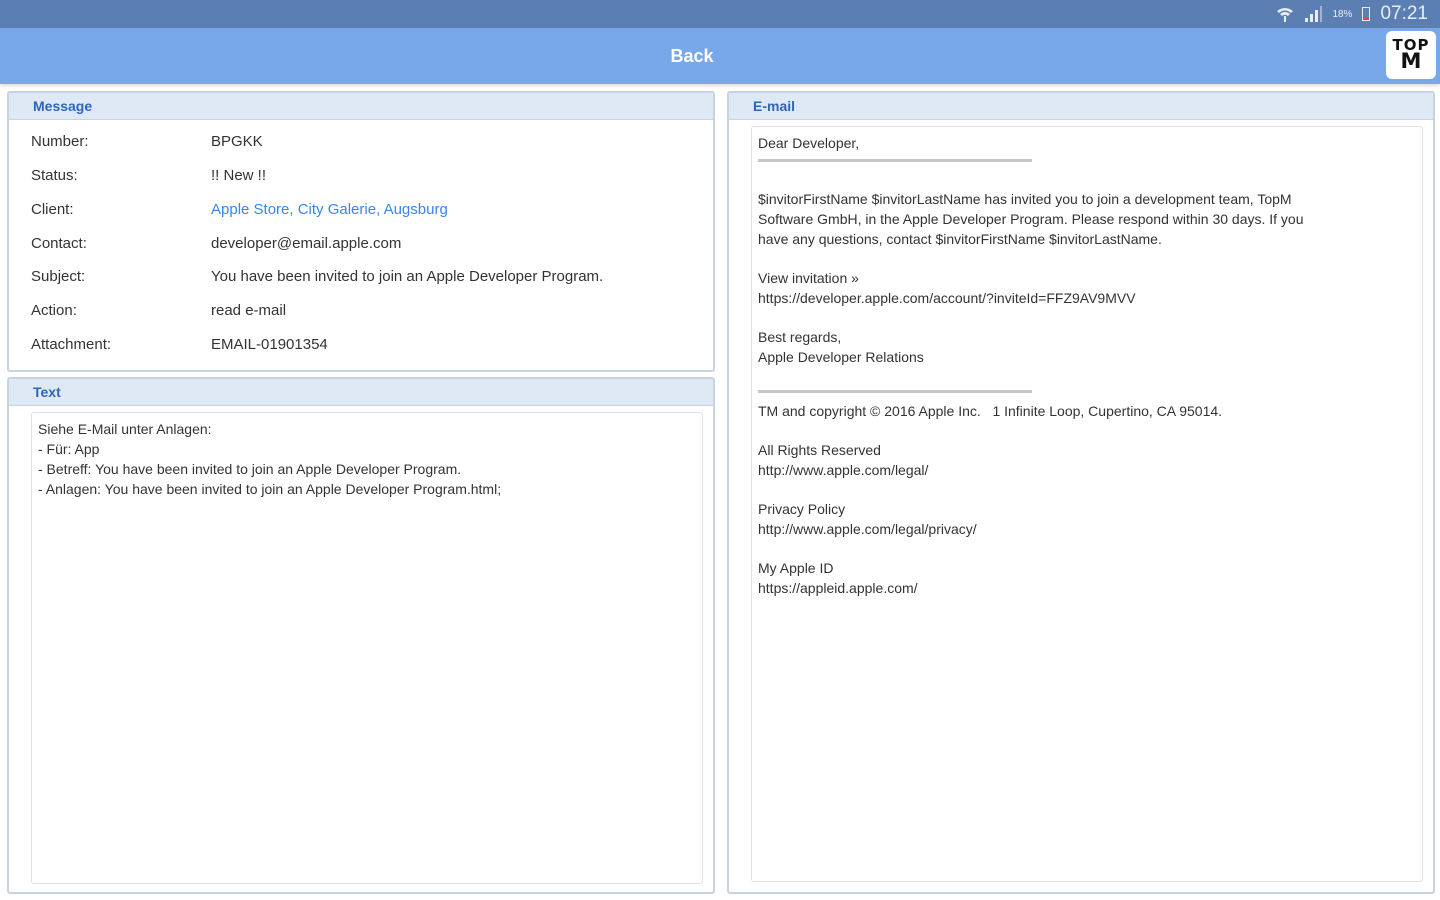 This screenshot has width=1440, height=900. Describe the element at coordinates (306, 243) in the screenshot. I see `contact-value: developer@email.apple.com` at that location.